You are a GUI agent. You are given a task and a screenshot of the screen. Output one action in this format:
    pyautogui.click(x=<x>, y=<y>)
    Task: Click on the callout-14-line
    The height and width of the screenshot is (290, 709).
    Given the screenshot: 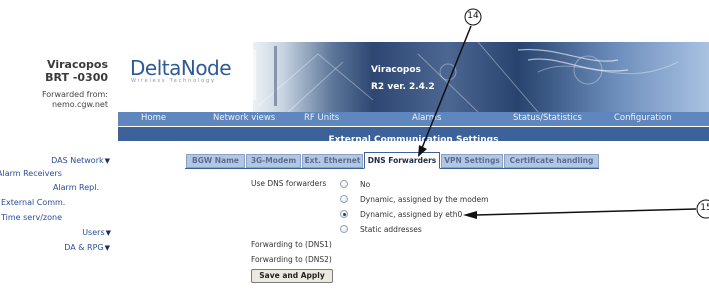 What is the action you would take?
    pyautogui.click(x=446, y=87)
    